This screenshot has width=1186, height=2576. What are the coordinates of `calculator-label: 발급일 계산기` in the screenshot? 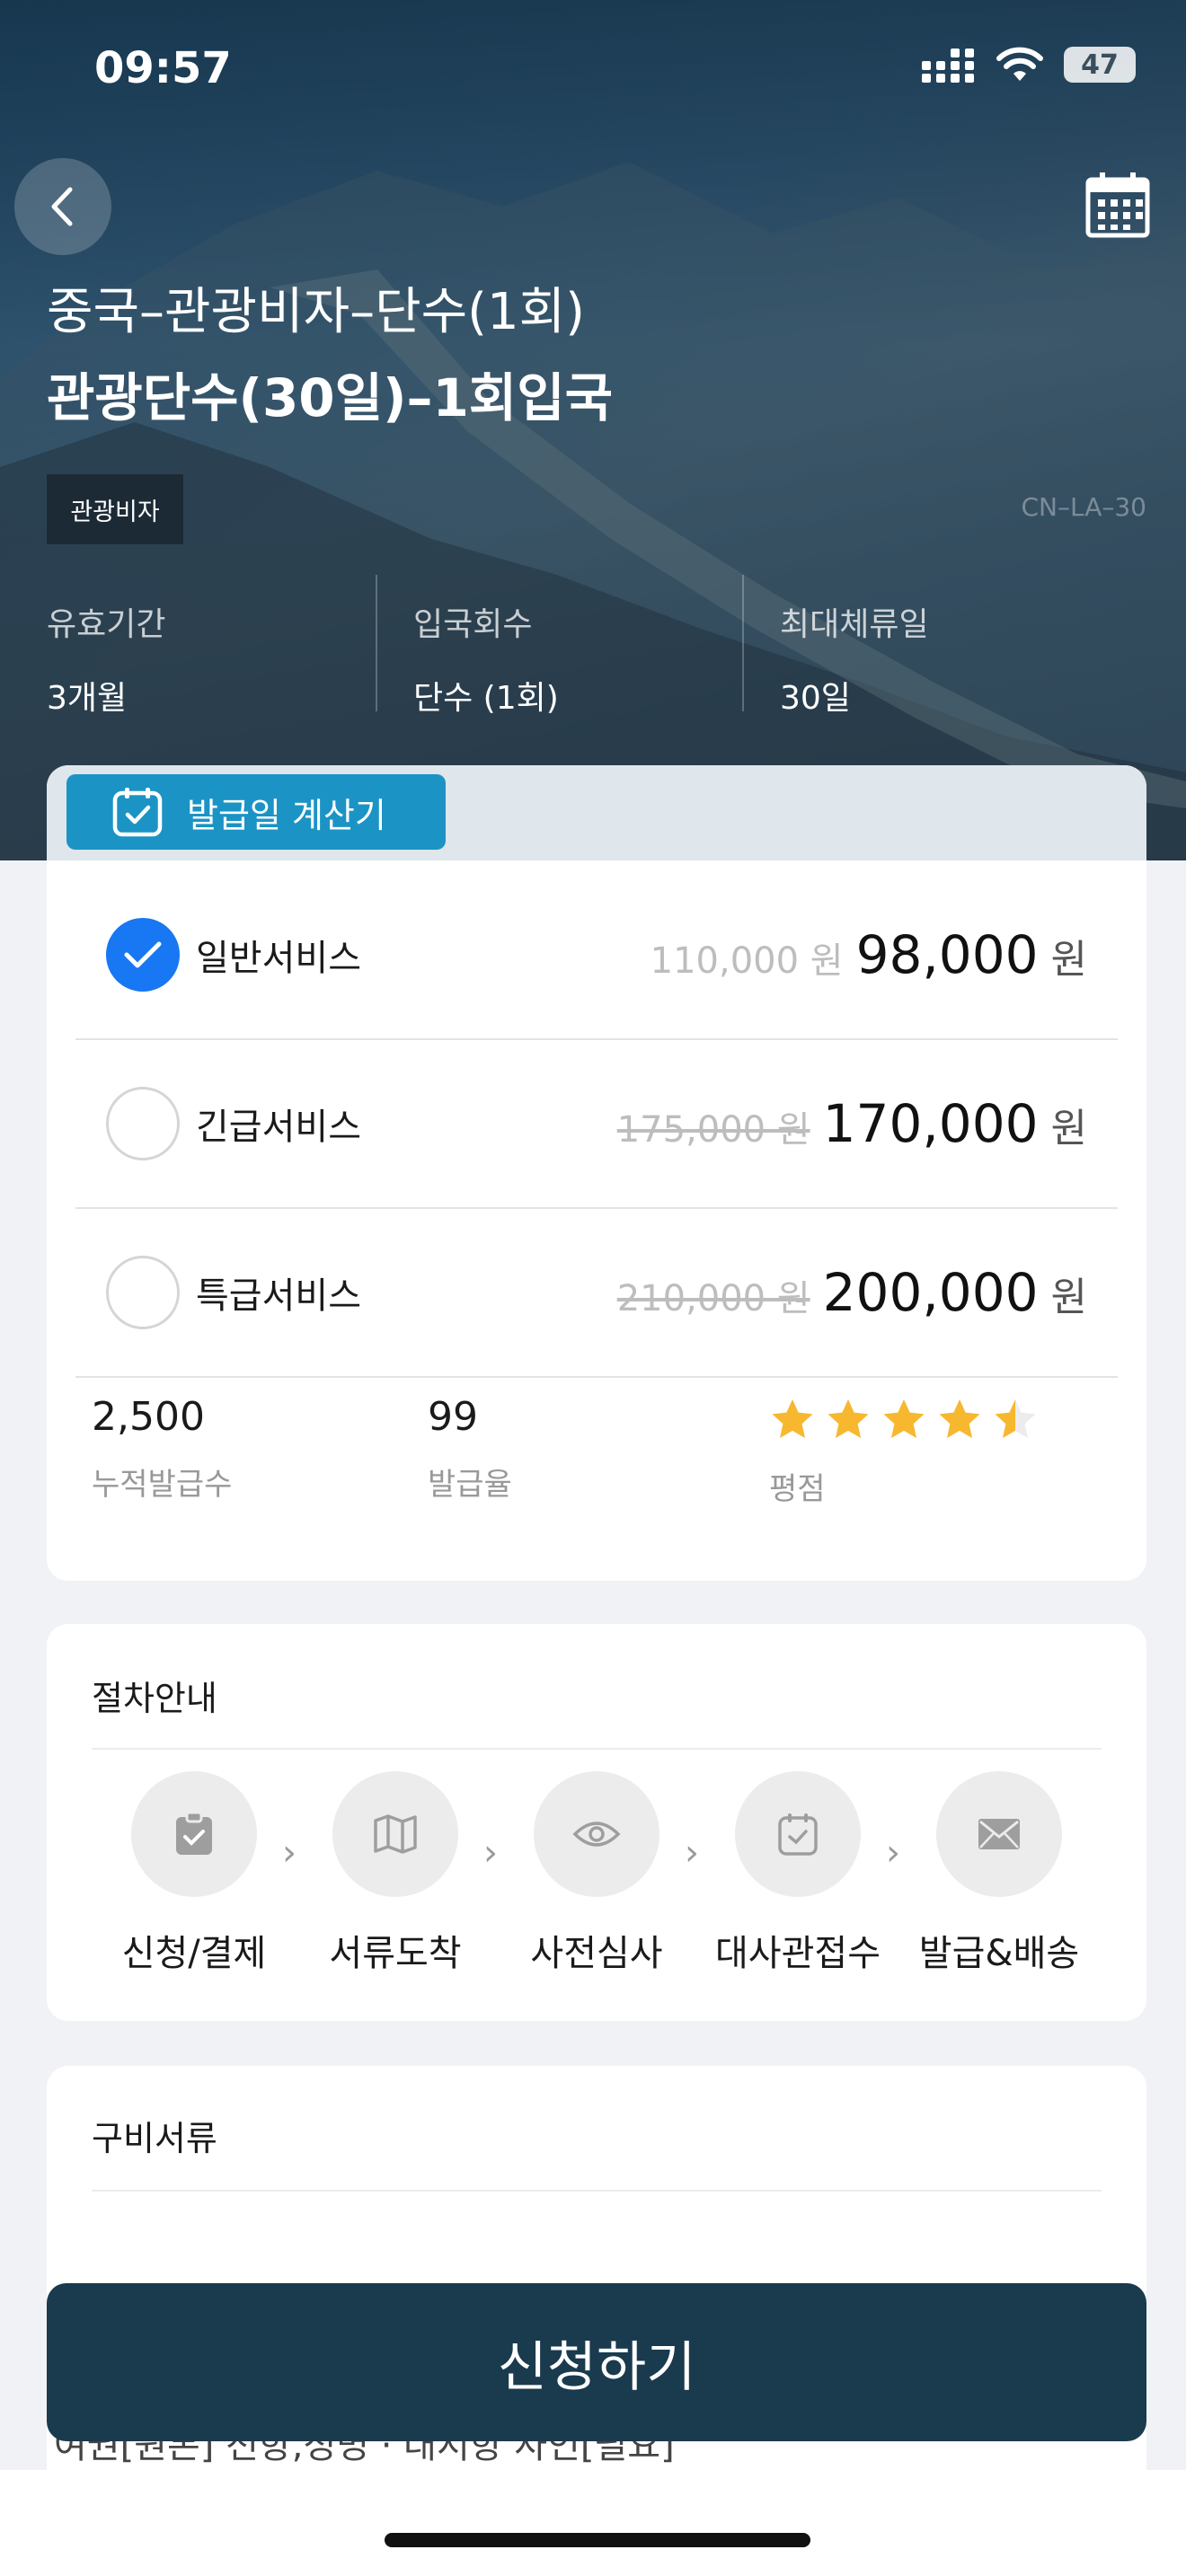 It's located at (286, 815).